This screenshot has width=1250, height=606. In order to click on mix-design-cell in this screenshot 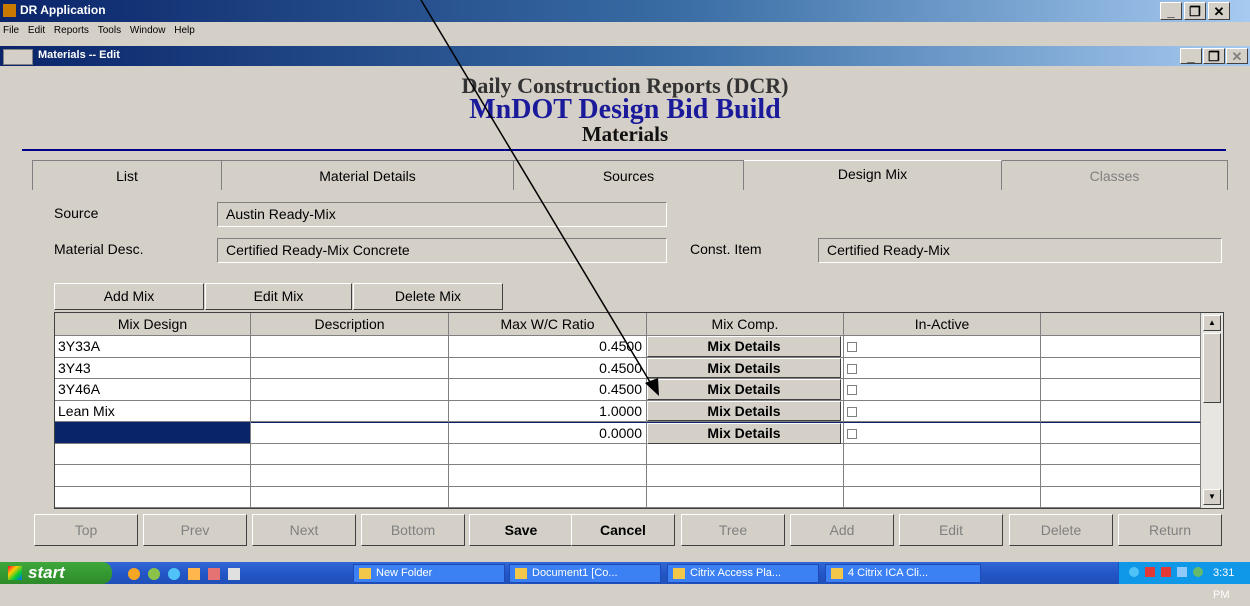, I will do `click(153, 433)`.